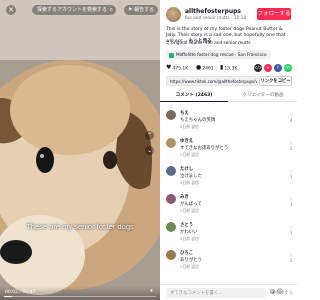  I want to click on copy-link-button: リンクをコピー, so click(275, 81).